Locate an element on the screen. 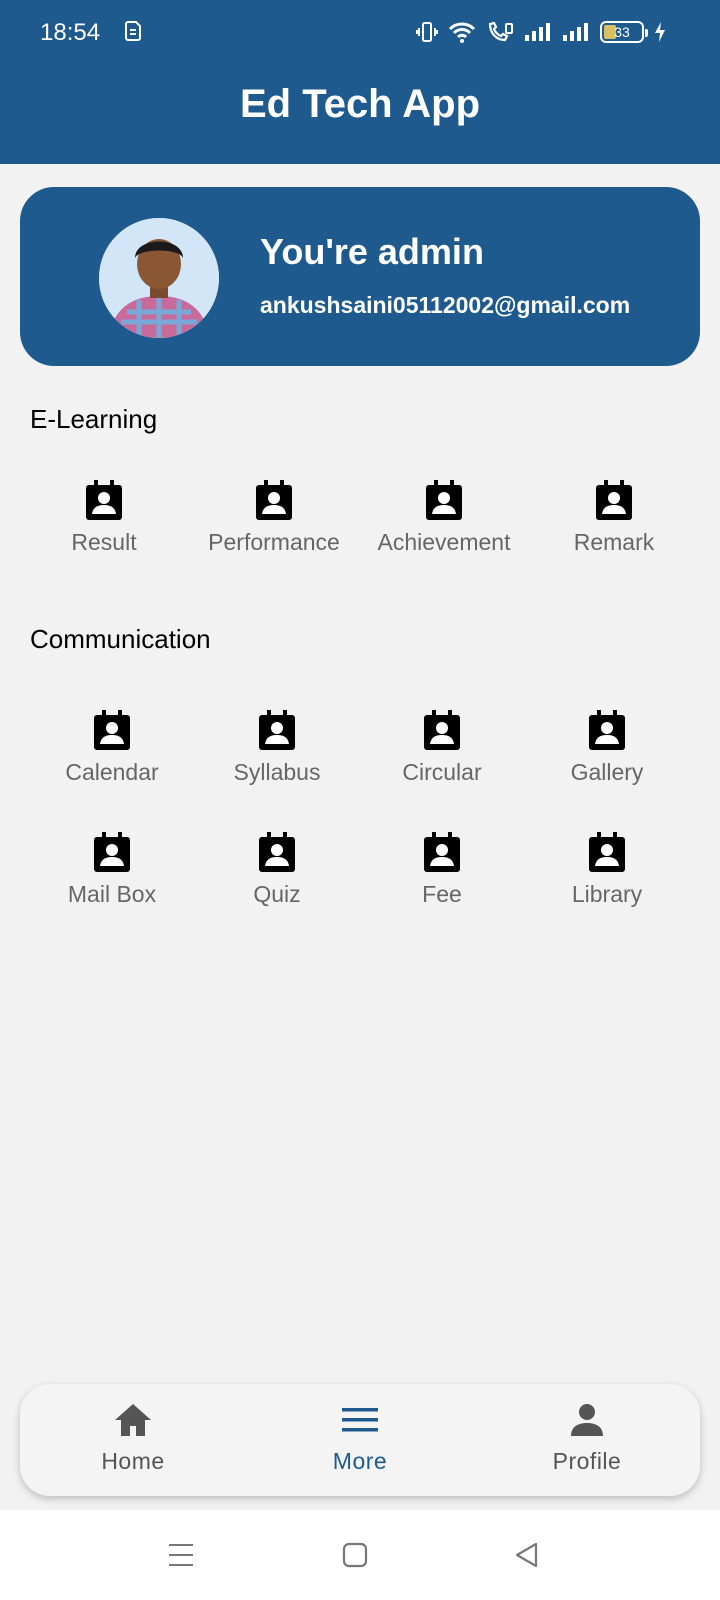 Image resolution: width=720 pixels, height=1600 pixels. grid-item-label: Result is located at coordinates (104, 542).